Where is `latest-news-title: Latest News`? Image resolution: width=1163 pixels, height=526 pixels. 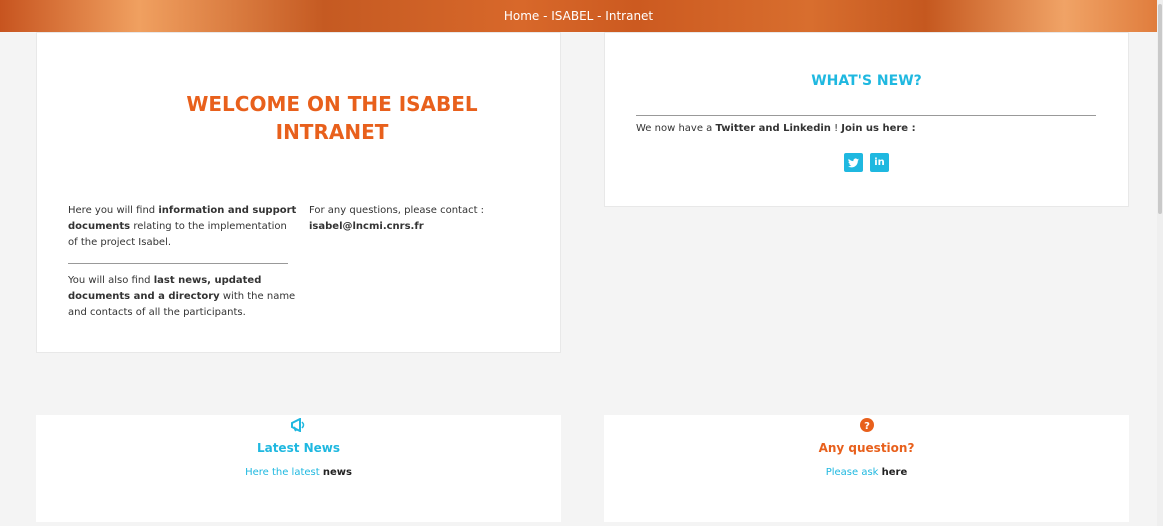 latest-news-title: Latest News is located at coordinates (298, 448).